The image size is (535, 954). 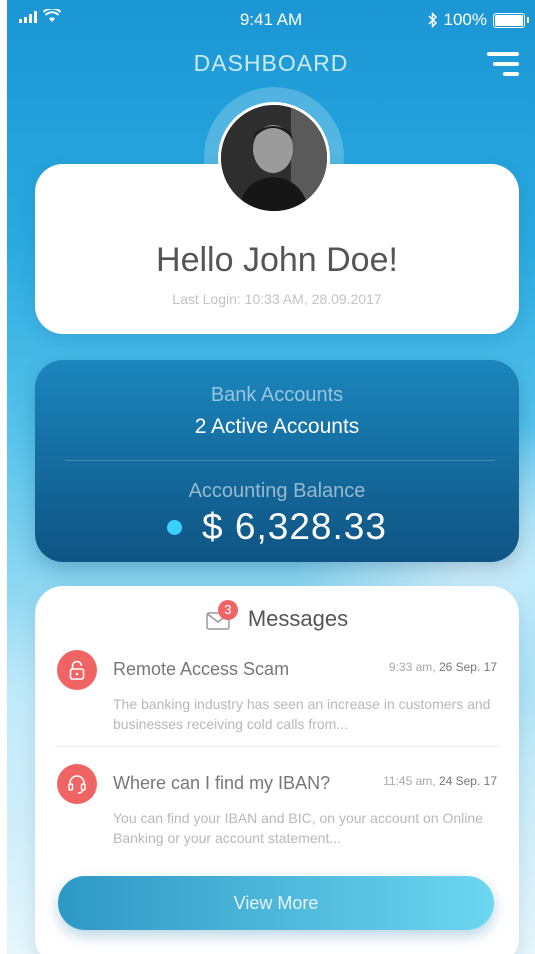 I want to click on menu-bar-top, so click(x=503, y=54).